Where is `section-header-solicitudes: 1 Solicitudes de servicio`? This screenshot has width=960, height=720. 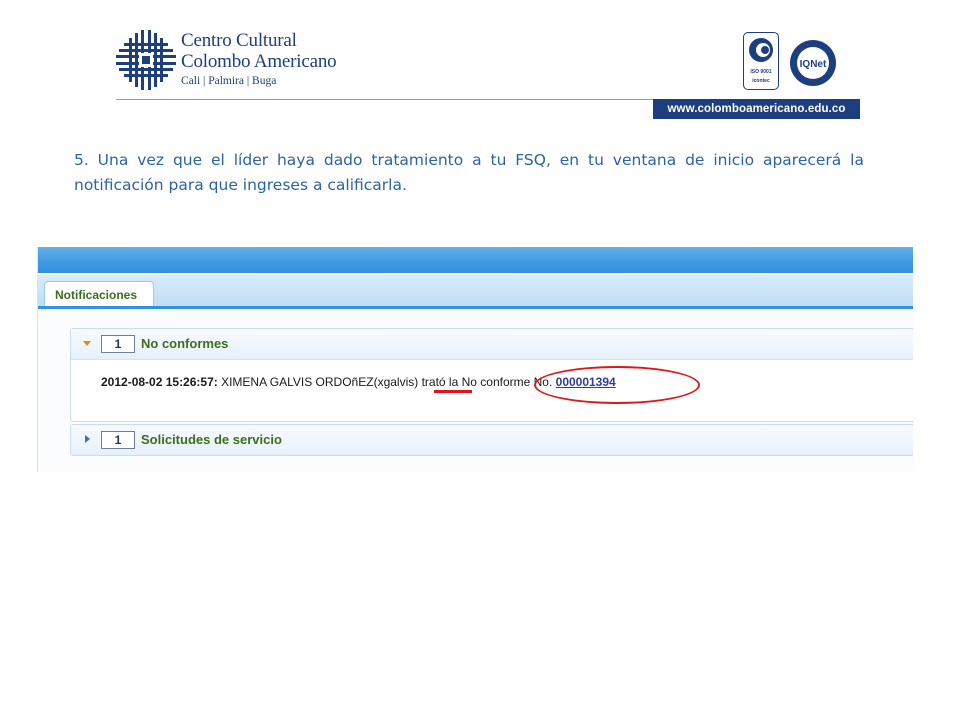 section-header-solicitudes: 1 Solicitudes de servicio is located at coordinates (492, 440).